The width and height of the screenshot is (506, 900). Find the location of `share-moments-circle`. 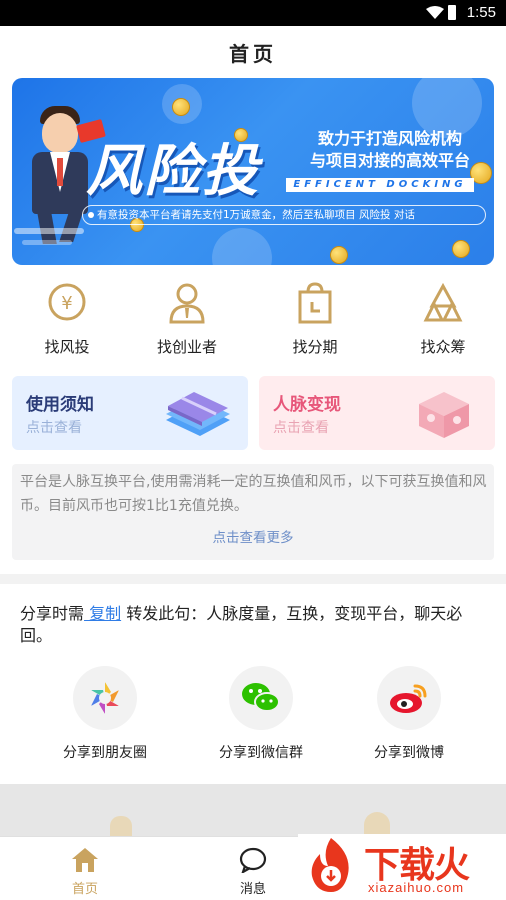

share-moments-circle is located at coordinates (105, 698).